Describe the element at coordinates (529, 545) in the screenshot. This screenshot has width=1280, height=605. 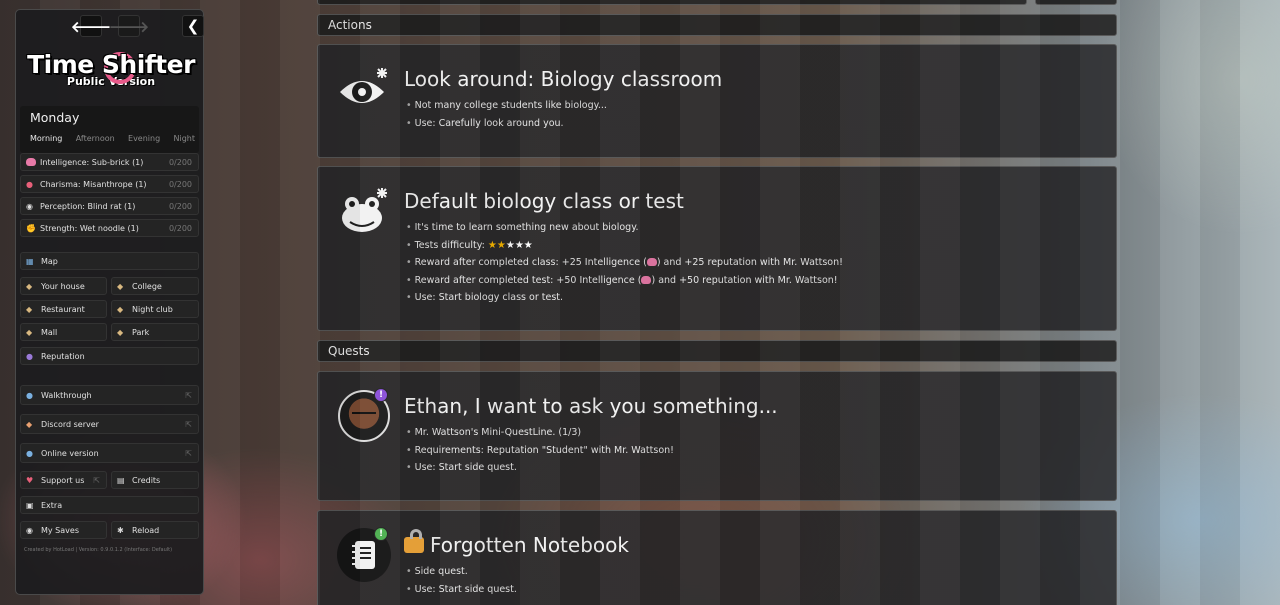
I see `quest-title: Forgotten Notebook` at that location.